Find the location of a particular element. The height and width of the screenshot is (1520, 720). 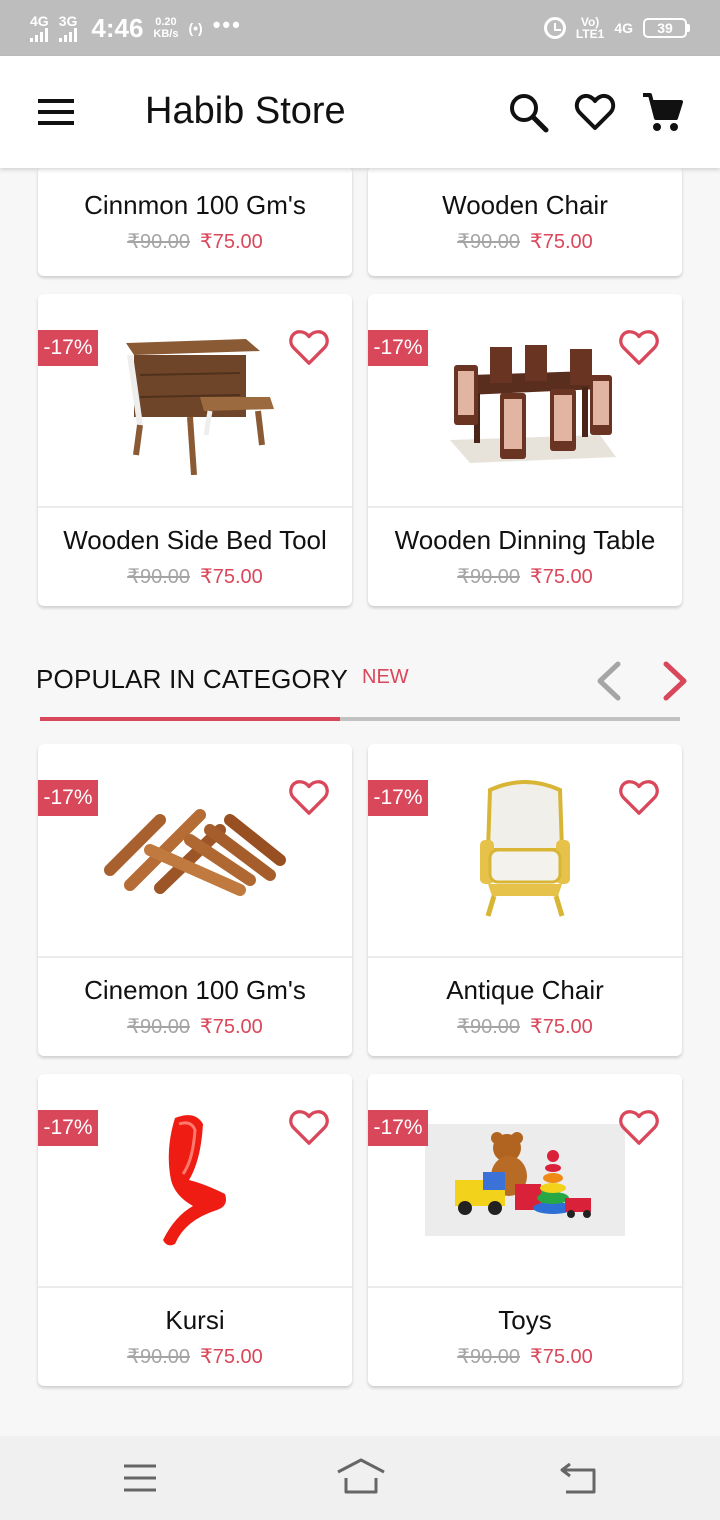

network-speed: 0.20 KB/s is located at coordinates (165, 28).